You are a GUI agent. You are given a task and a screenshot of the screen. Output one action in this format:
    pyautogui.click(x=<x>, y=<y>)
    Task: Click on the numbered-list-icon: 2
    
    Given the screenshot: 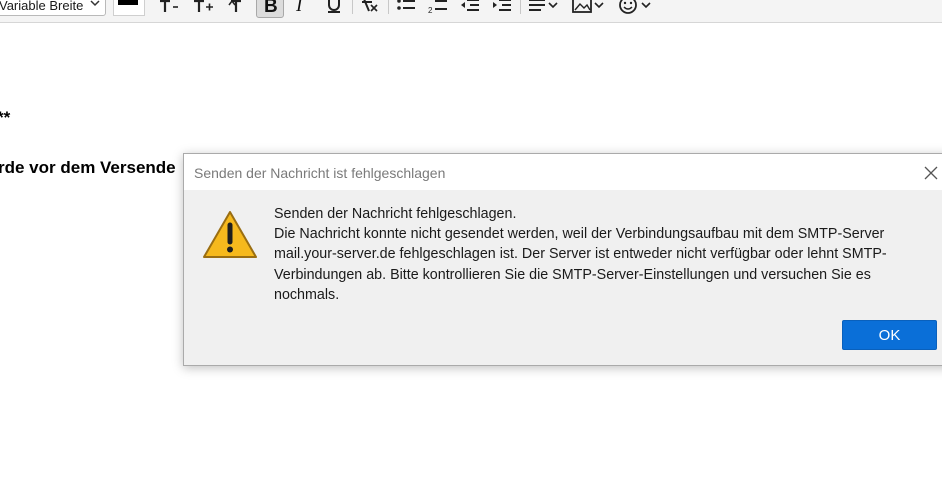 What is the action you would take?
    pyautogui.click(x=438, y=7)
    